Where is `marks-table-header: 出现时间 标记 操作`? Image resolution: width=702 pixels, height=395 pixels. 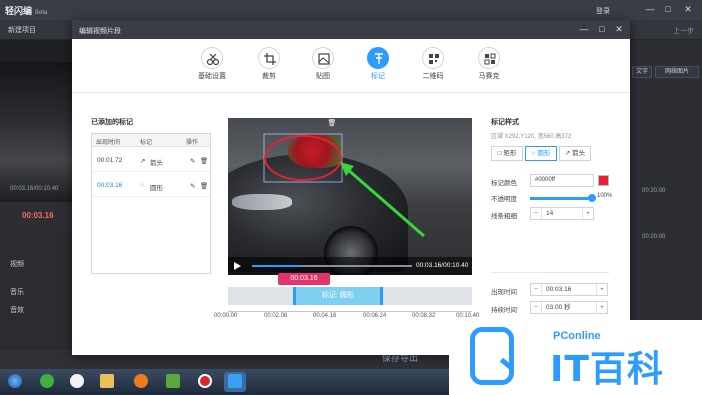 marks-table-header: 出现时间 标记 操作 is located at coordinates (151, 140).